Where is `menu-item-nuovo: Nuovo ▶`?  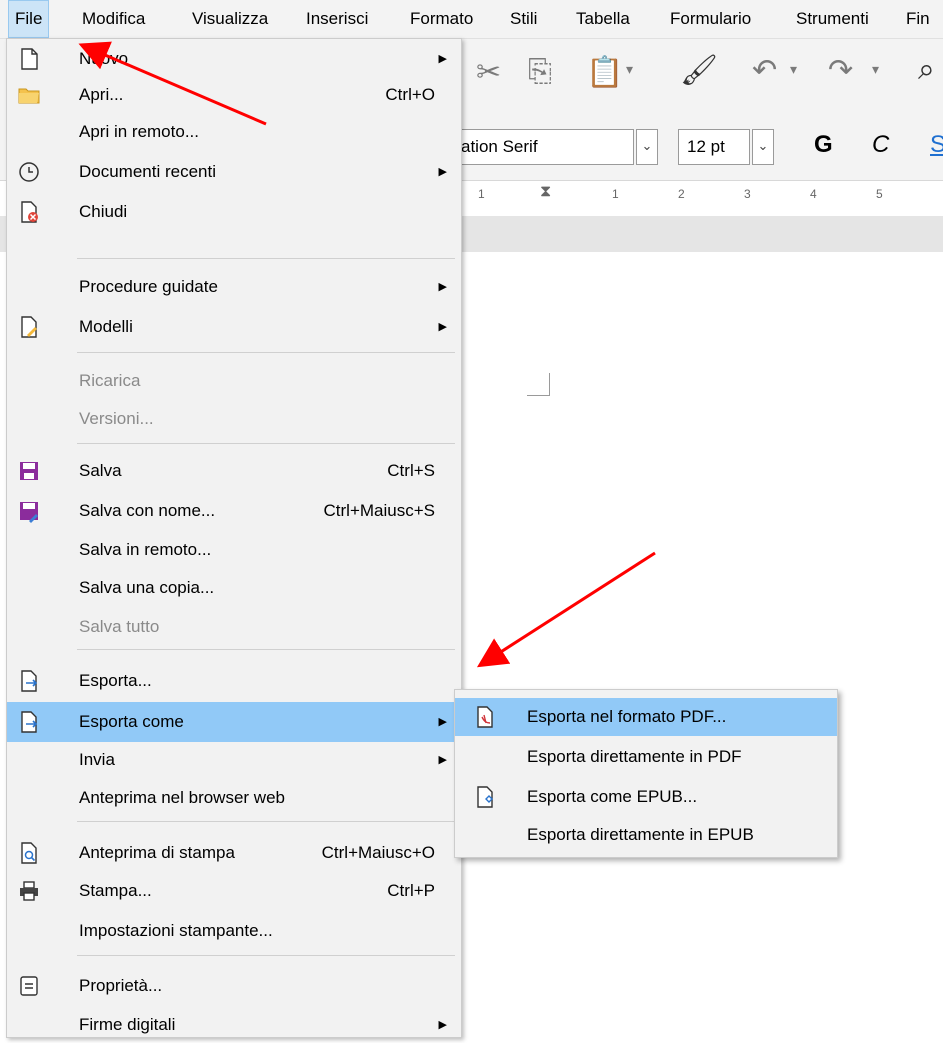
menu-item-nuovo: Nuovo ▶ is located at coordinates (234, 59).